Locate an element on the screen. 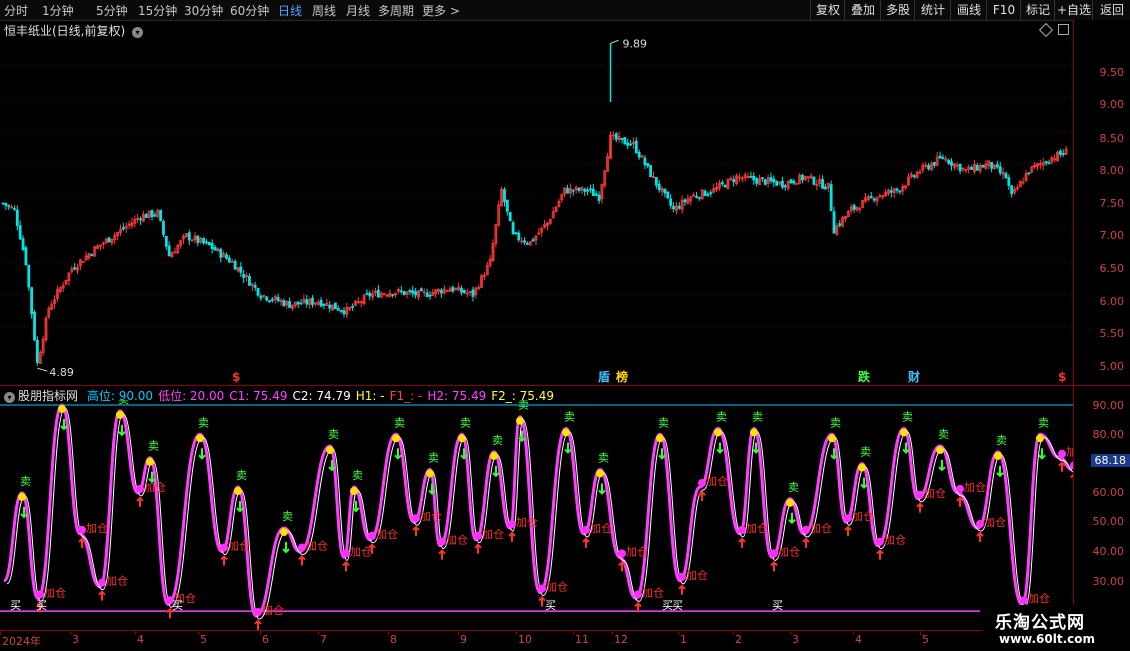  panel-divider is located at coordinates (565, 385).